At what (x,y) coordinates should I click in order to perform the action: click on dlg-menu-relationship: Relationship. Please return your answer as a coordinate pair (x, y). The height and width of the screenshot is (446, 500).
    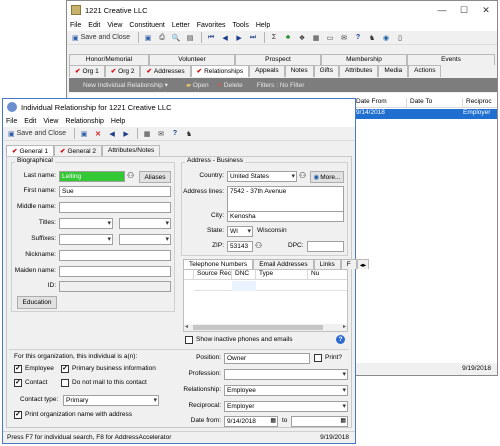
    Looking at the image, I should click on (84, 121).